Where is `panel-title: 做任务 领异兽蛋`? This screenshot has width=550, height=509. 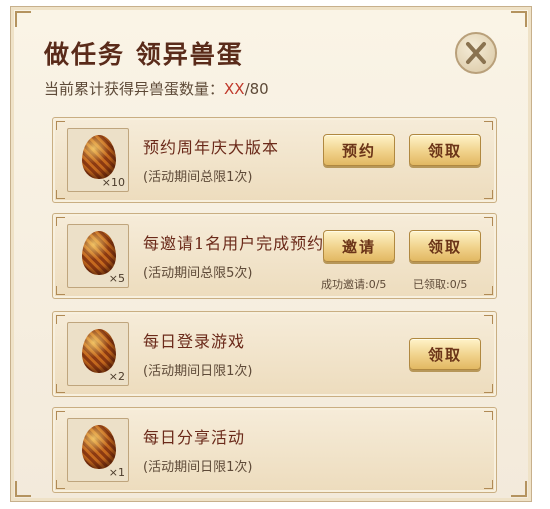
panel-title: 做任务 领异兽蛋 is located at coordinates (144, 54).